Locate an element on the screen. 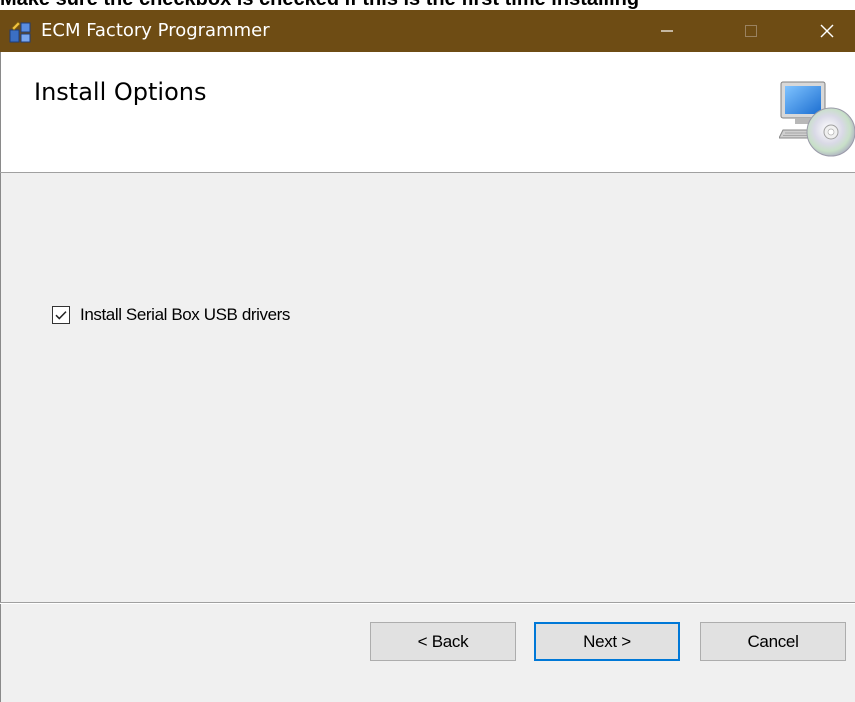 Image resolution: width=855 pixels, height=702 pixels. cancel-button: Cancel is located at coordinates (773, 641).